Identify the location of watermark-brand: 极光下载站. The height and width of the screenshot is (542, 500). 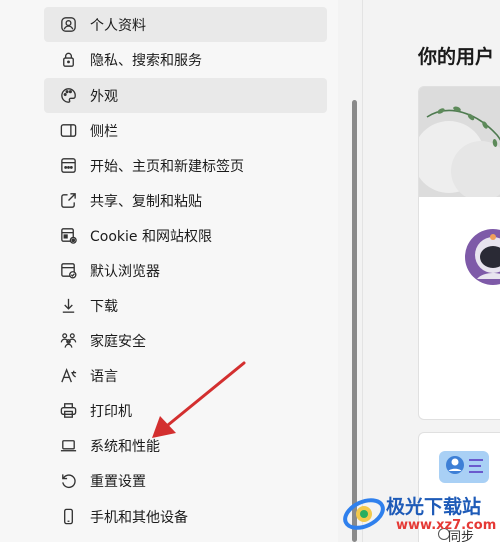
(434, 507).